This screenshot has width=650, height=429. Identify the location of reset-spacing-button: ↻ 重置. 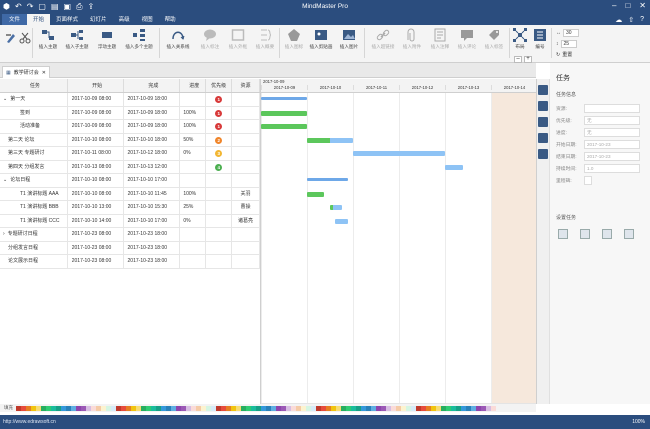
(567, 55).